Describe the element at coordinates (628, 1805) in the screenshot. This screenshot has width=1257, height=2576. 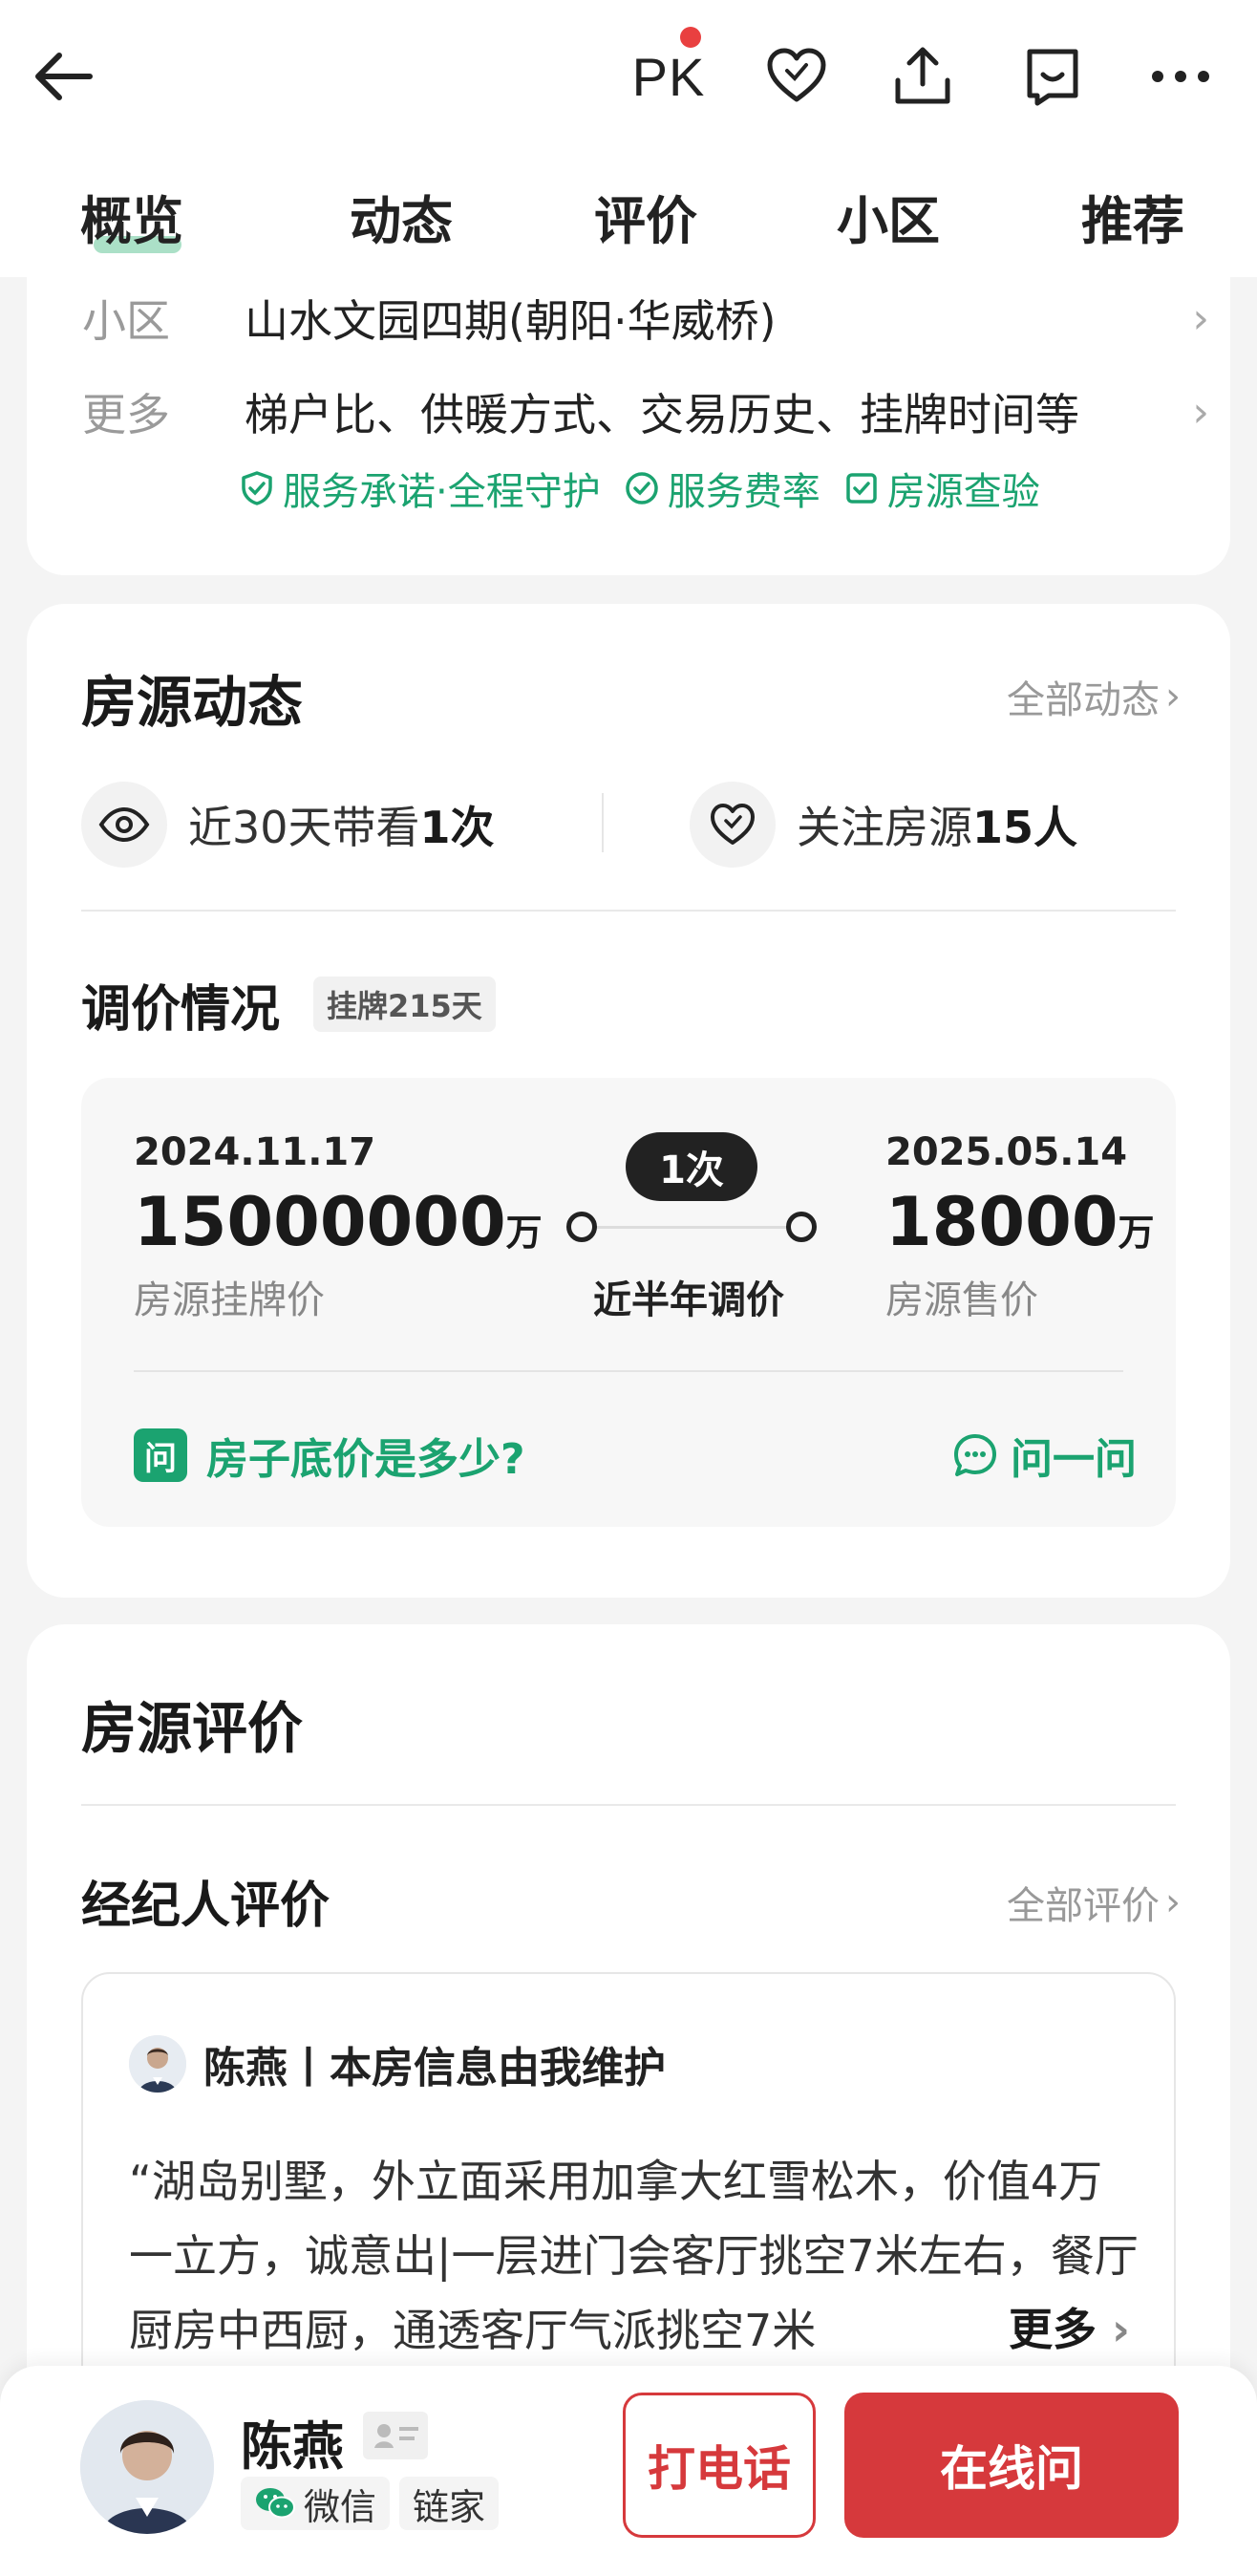
I see `review-divider` at that location.